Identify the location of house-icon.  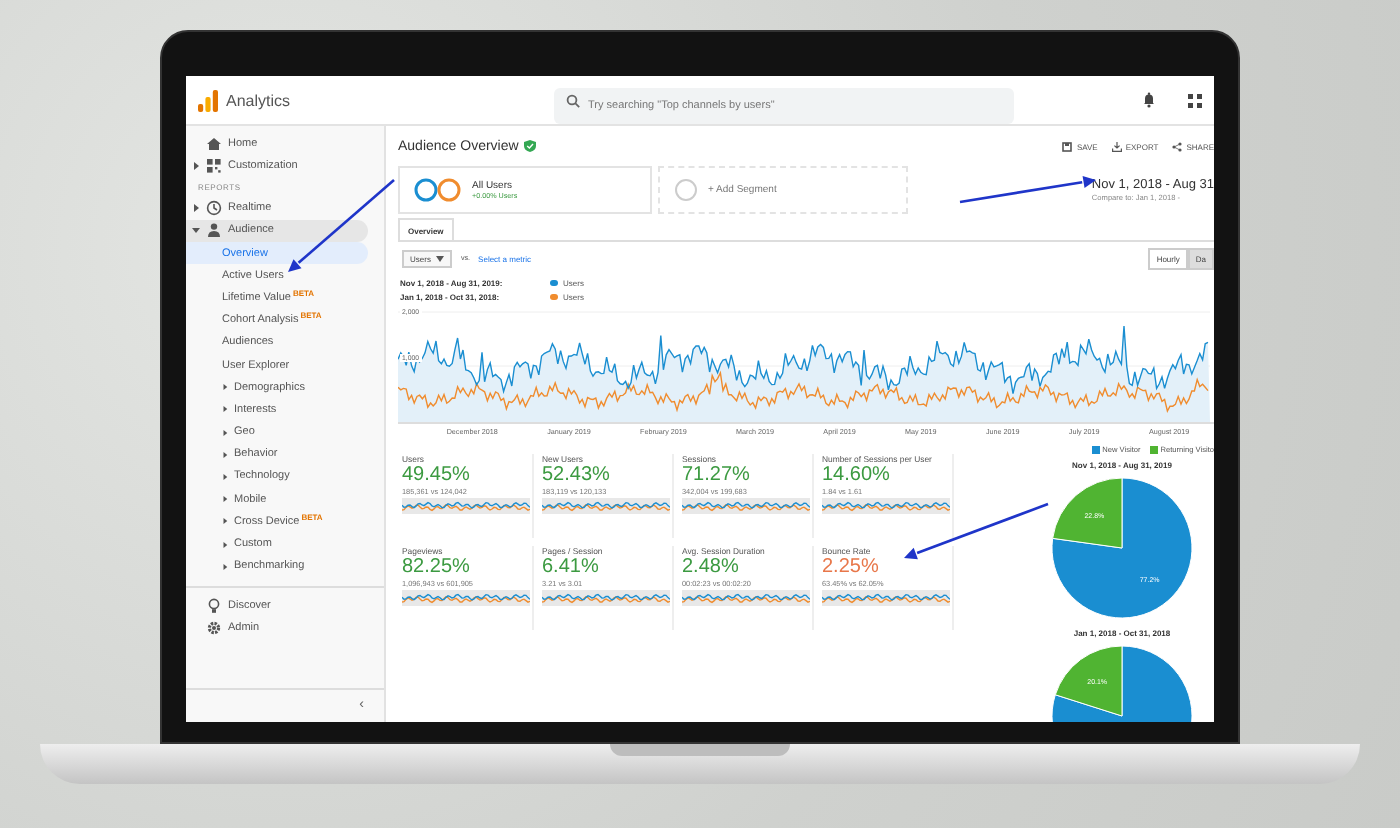
(214, 143).